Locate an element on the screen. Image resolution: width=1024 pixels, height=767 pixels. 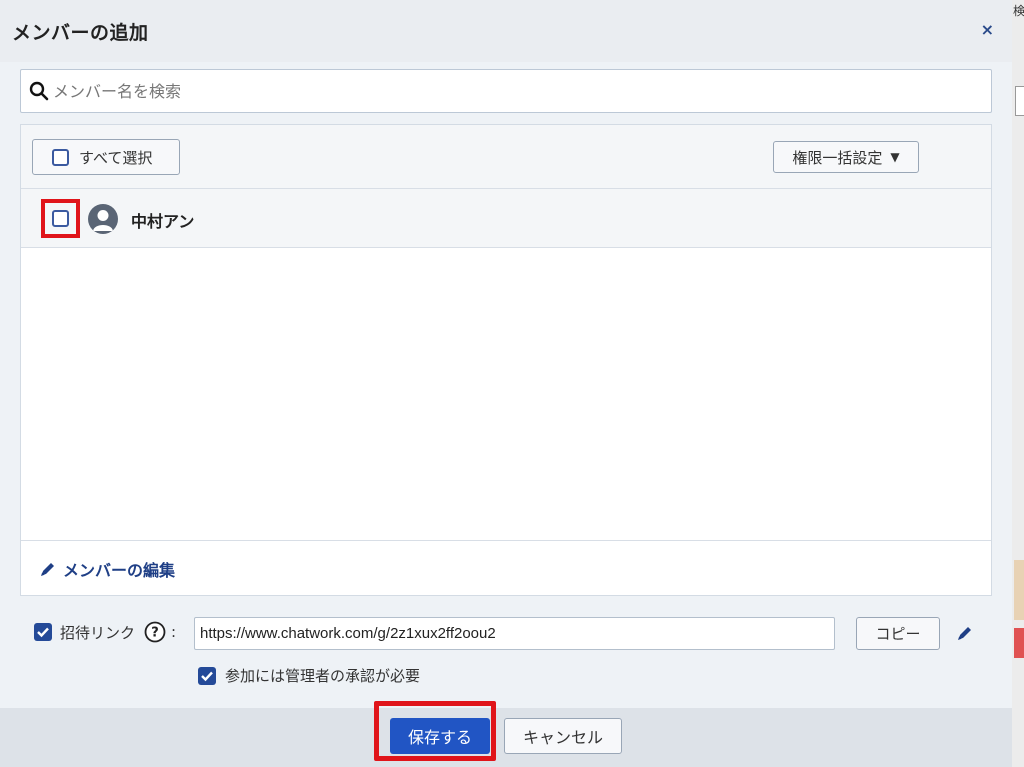
approval-checkbox is located at coordinates (207, 675).